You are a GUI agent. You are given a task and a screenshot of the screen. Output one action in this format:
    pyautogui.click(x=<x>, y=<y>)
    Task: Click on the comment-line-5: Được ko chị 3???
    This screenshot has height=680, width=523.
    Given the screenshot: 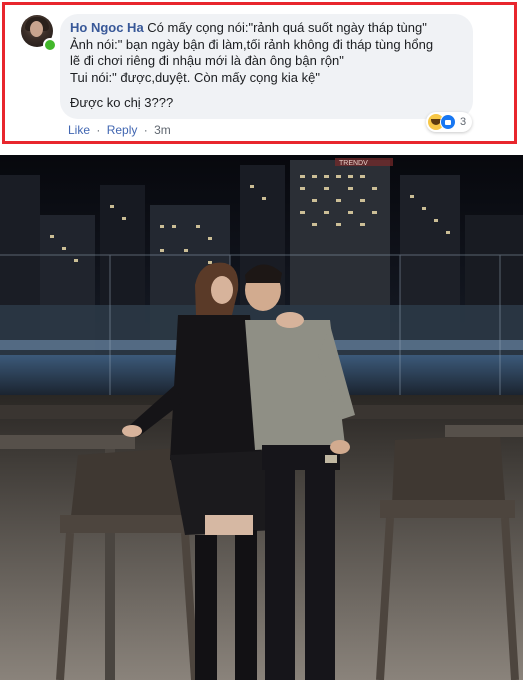 What is the action you would take?
    pyautogui.click(x=122, y=102)
    